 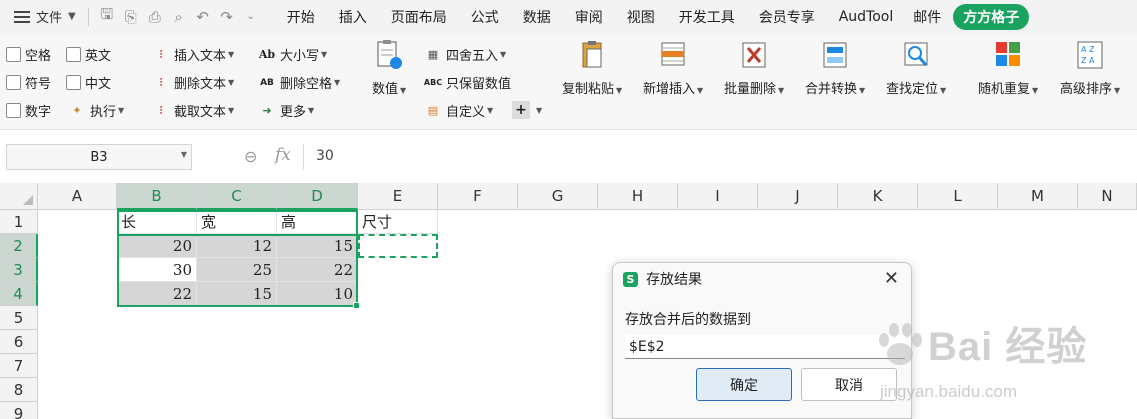 What do you see at coordinates (286, 110) in the screenshot?
I see `more-button: ➜ 更多 ▼` at bounding box center [286, 110].